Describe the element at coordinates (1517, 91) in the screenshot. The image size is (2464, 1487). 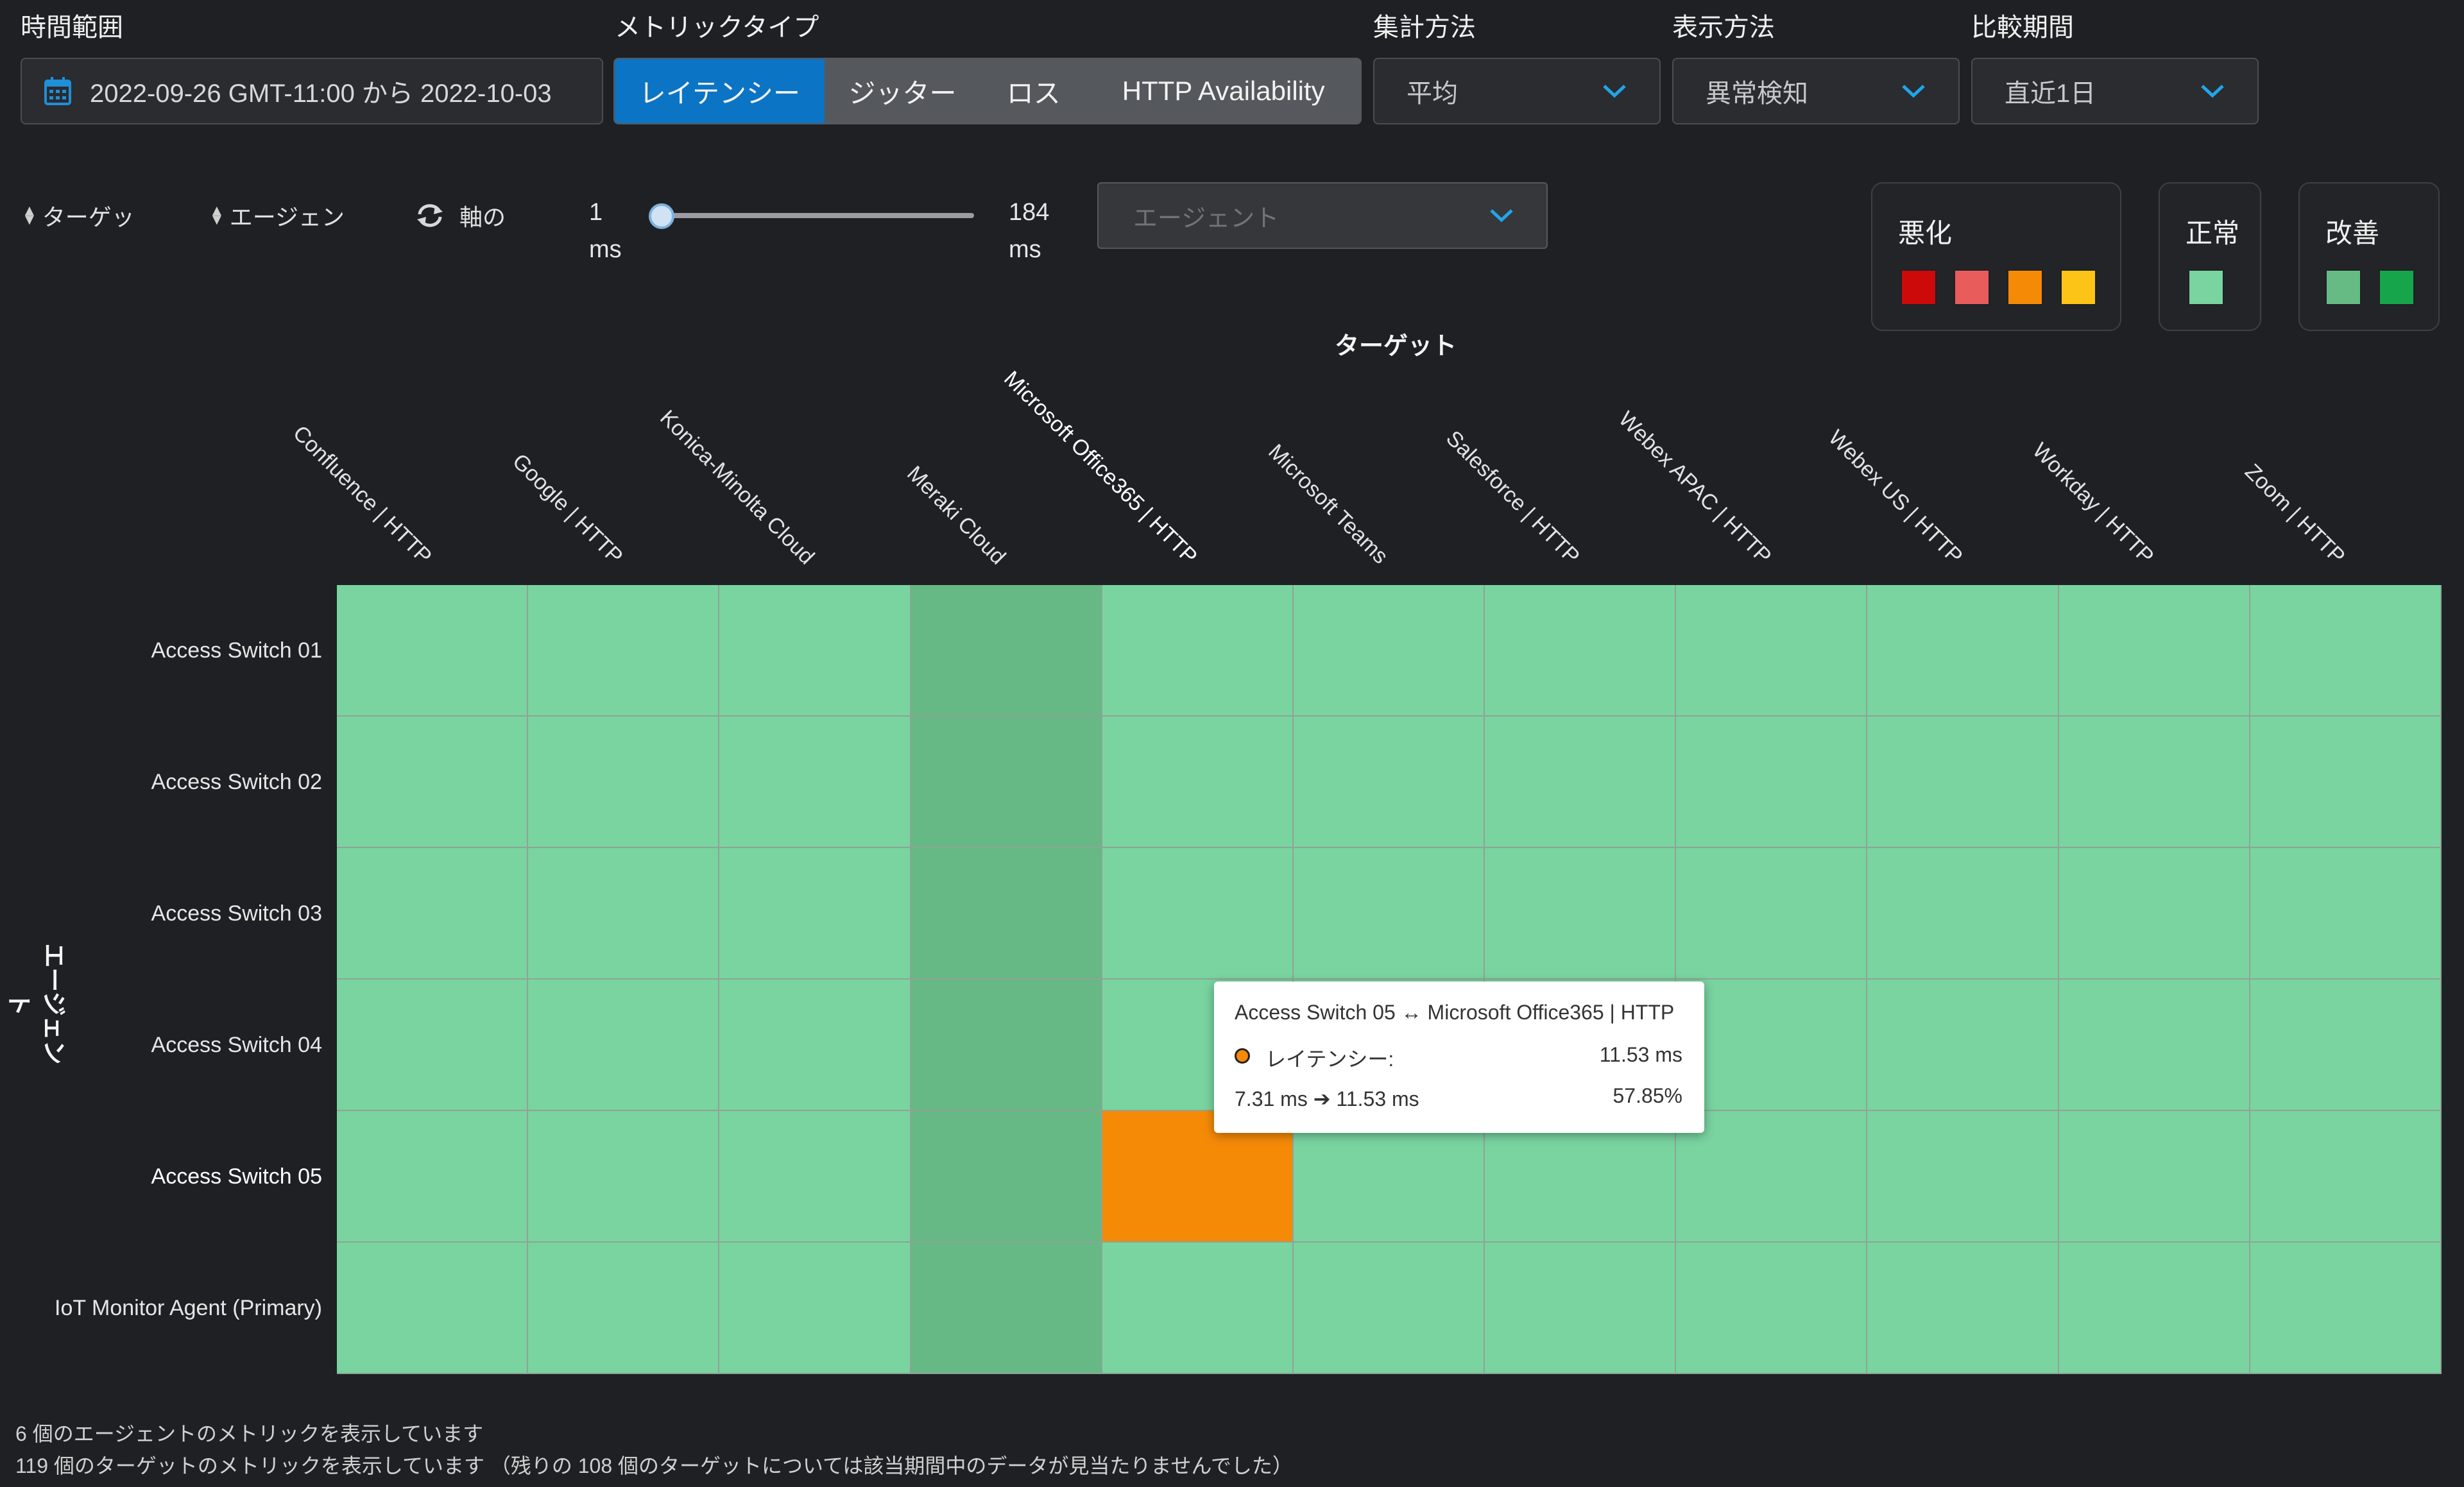
I see `aggregation-dropdown: 平均` at that location.